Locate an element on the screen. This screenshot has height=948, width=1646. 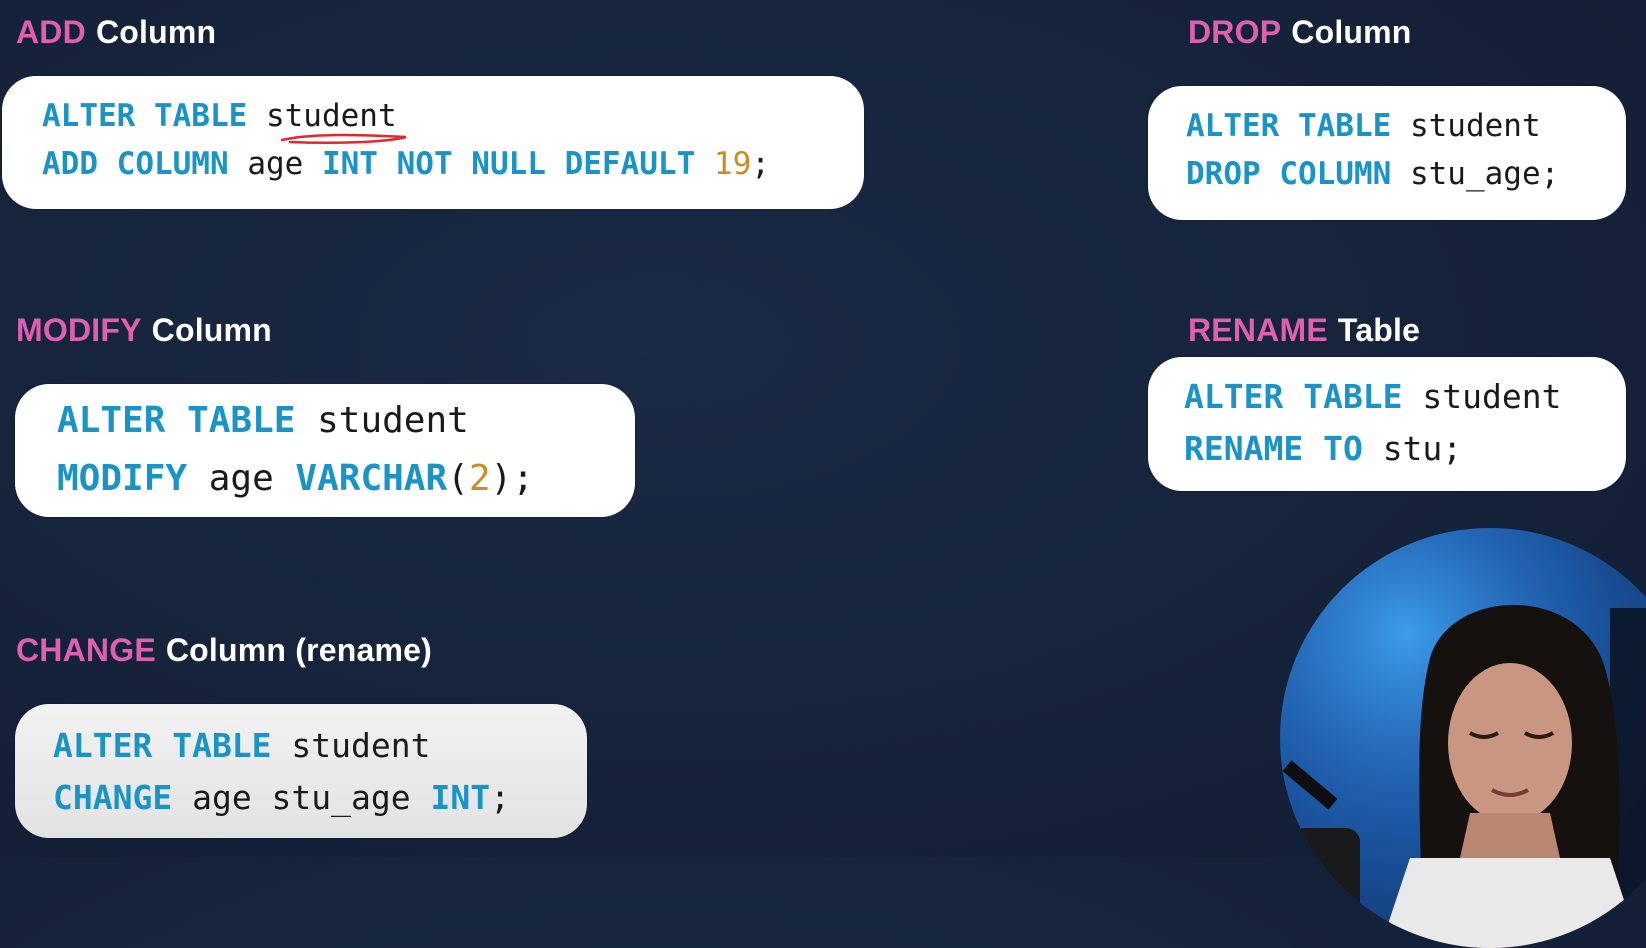
modify-title-keyword: MODIFY is located at coordinates (79, 330).